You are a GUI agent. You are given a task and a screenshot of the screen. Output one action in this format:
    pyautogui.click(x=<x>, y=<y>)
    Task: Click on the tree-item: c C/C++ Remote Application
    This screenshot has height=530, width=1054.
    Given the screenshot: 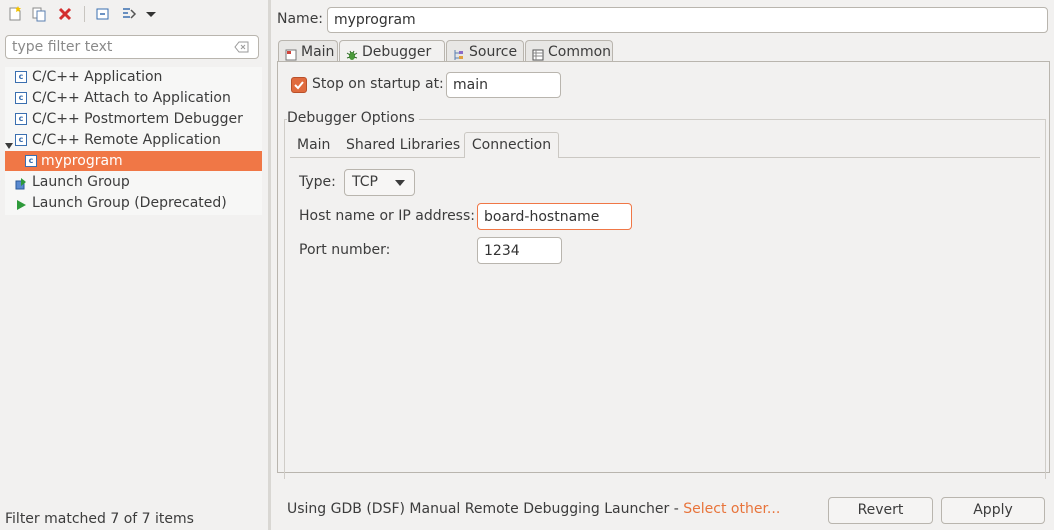 What is the action you would take?
    pyautogui.click(x=133, y=140)
    